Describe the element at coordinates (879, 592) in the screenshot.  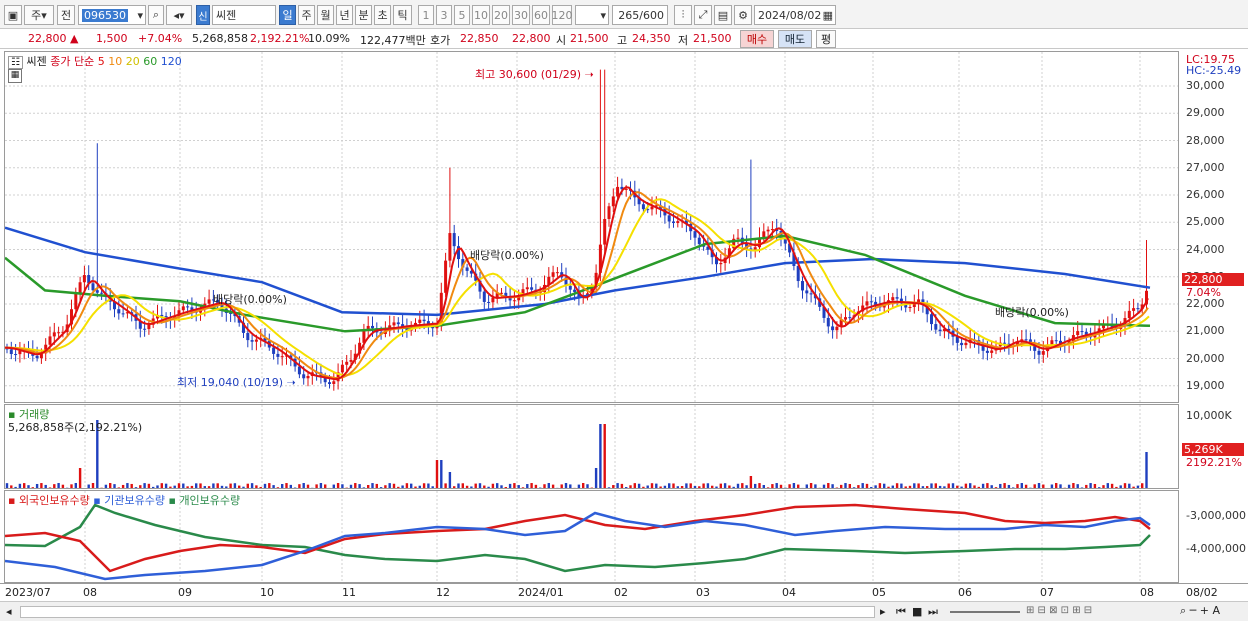
I see `x-label: 05` at that location.